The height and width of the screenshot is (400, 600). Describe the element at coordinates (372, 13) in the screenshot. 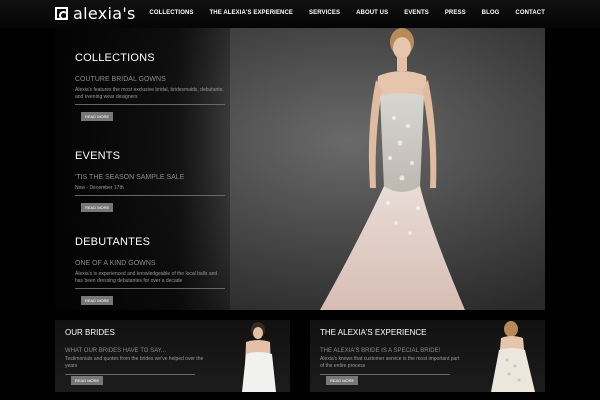

I see `nav-about-us: ABOUT US` at that location.